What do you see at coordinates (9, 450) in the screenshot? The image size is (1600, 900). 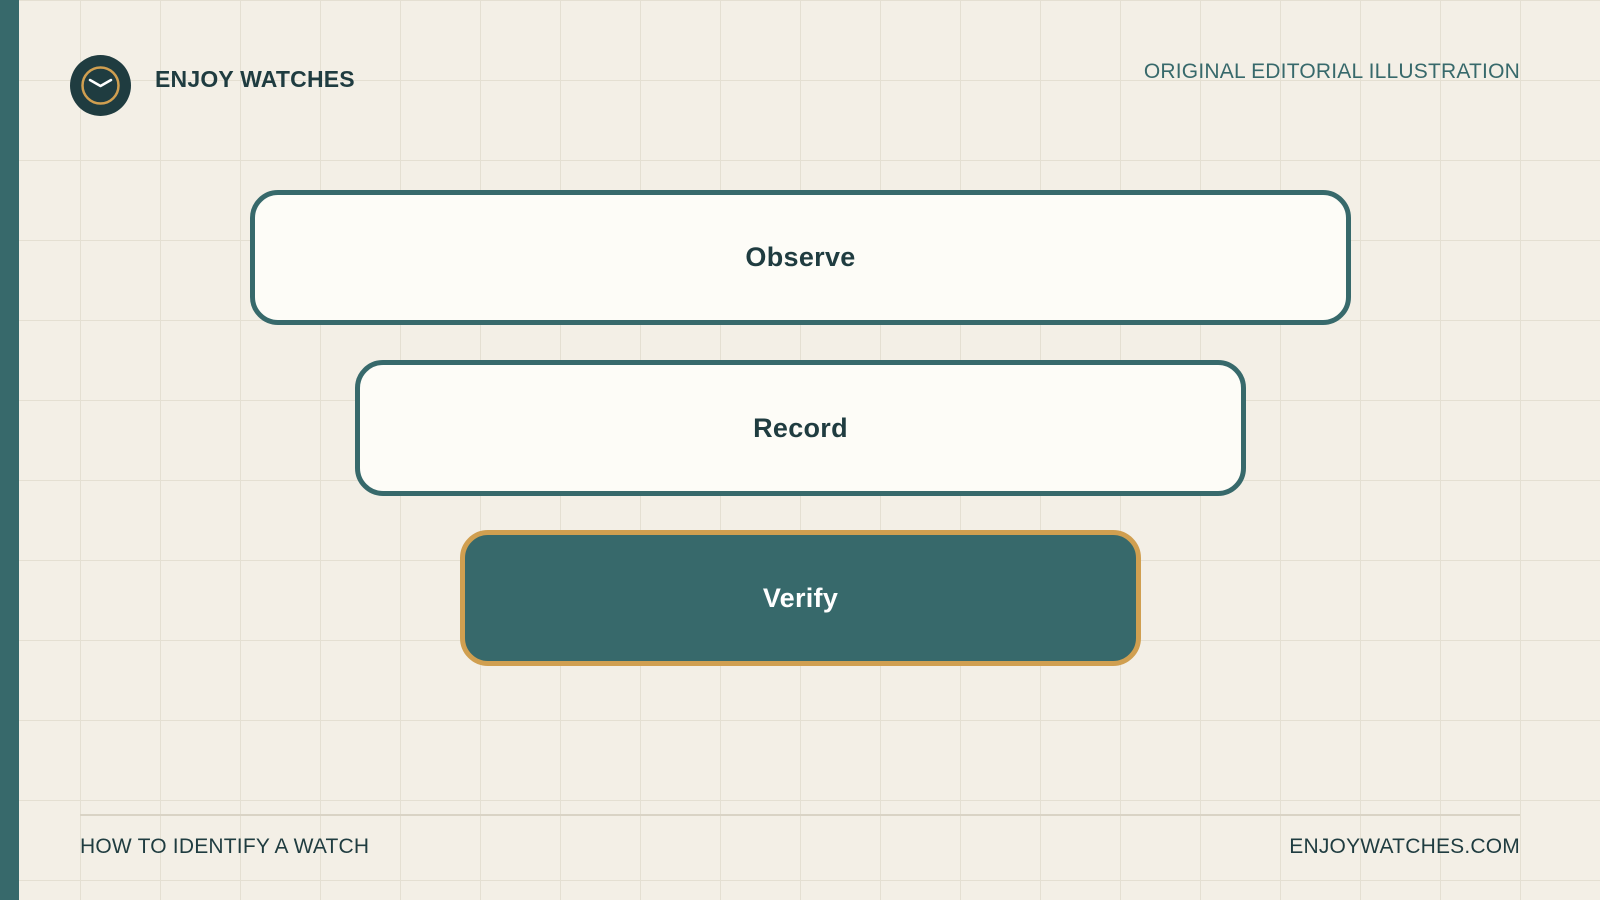 I see `left-accent-bar` at bounding box center [9, 450].